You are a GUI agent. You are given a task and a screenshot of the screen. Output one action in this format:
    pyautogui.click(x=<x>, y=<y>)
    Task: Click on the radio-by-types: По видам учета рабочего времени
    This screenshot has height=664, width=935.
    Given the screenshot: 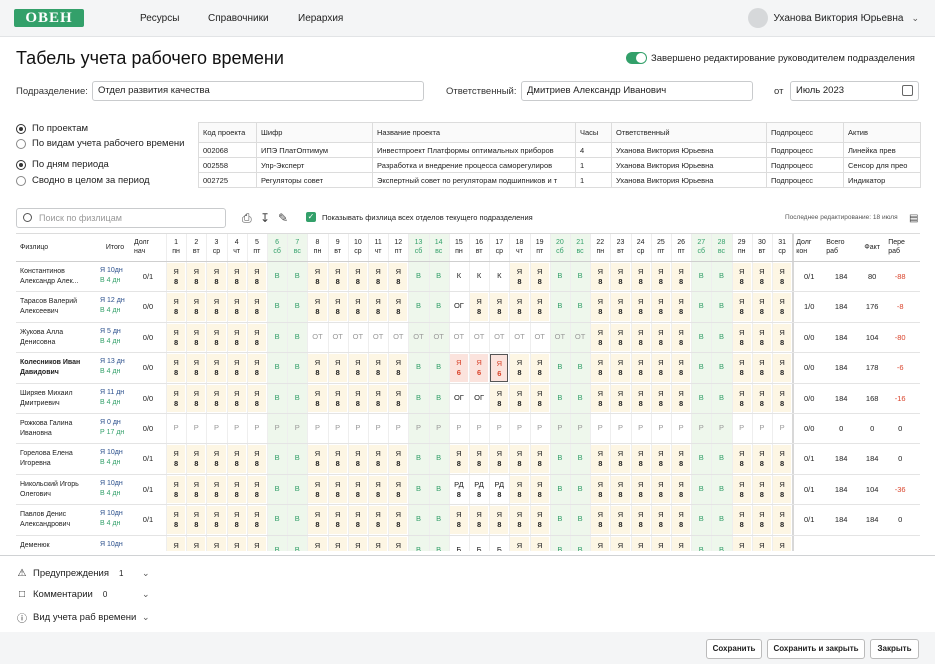 What is the action you would take?
    pyautogui.click(x=100, y=143)
    